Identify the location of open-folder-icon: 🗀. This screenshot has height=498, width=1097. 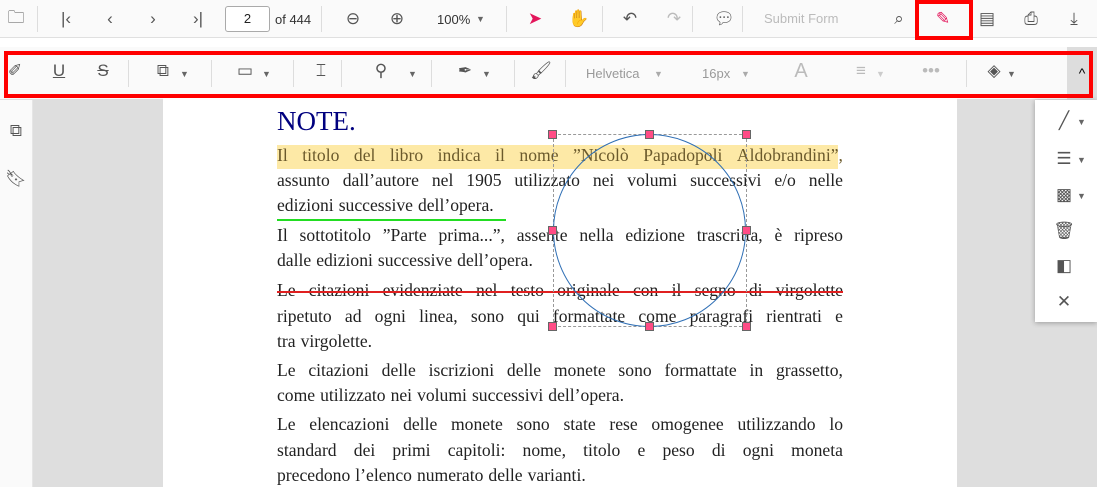
(16, 19).